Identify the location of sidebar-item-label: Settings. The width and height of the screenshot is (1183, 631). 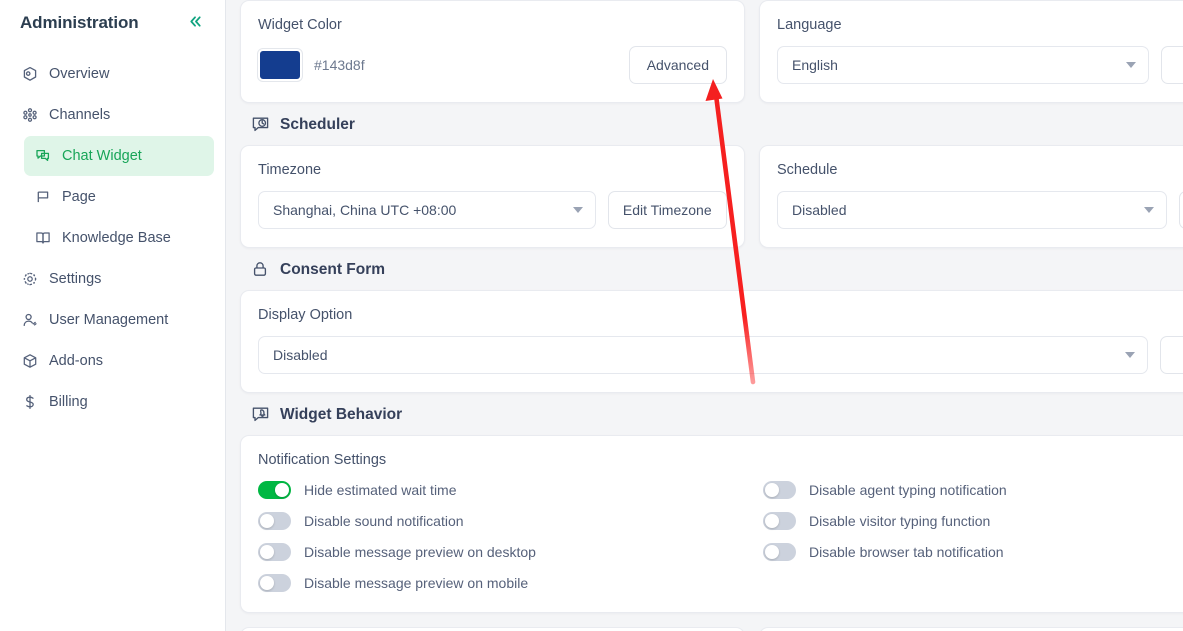
(75, 279).